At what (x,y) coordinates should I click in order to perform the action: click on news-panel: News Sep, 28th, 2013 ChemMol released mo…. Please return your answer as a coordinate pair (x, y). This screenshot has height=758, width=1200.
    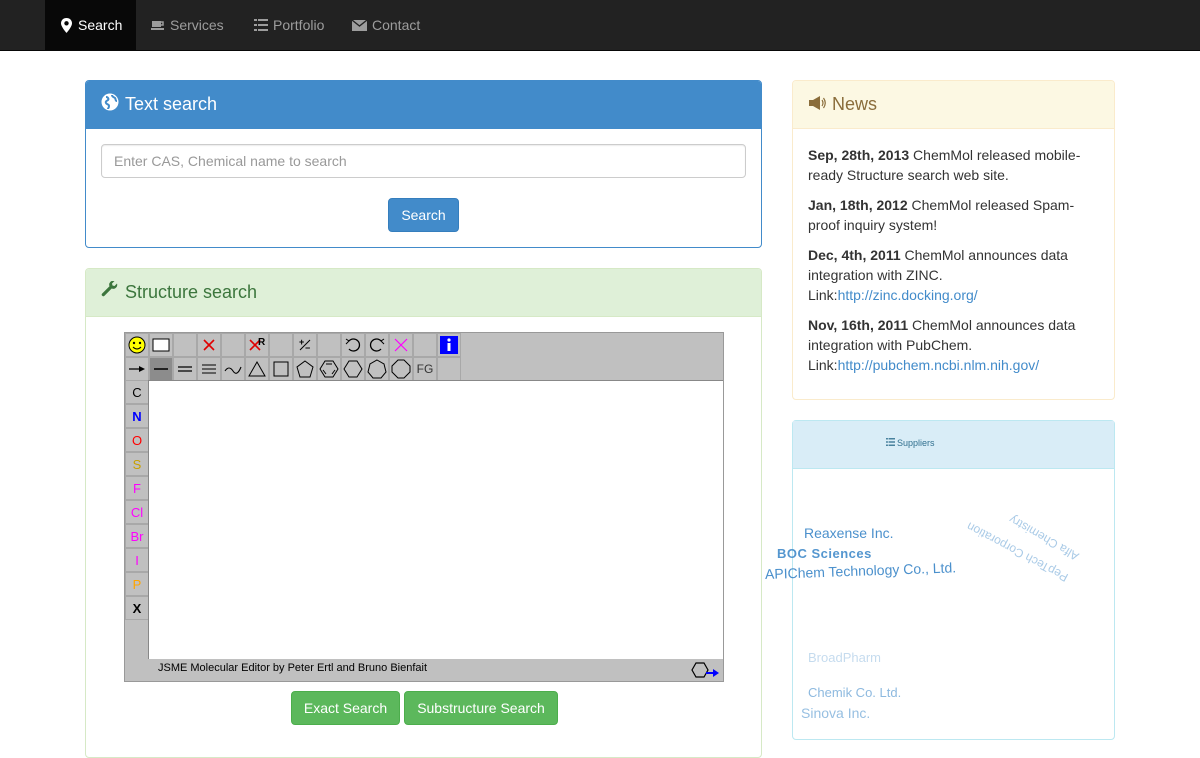
    Looking at the image, I should click on (953, 240).